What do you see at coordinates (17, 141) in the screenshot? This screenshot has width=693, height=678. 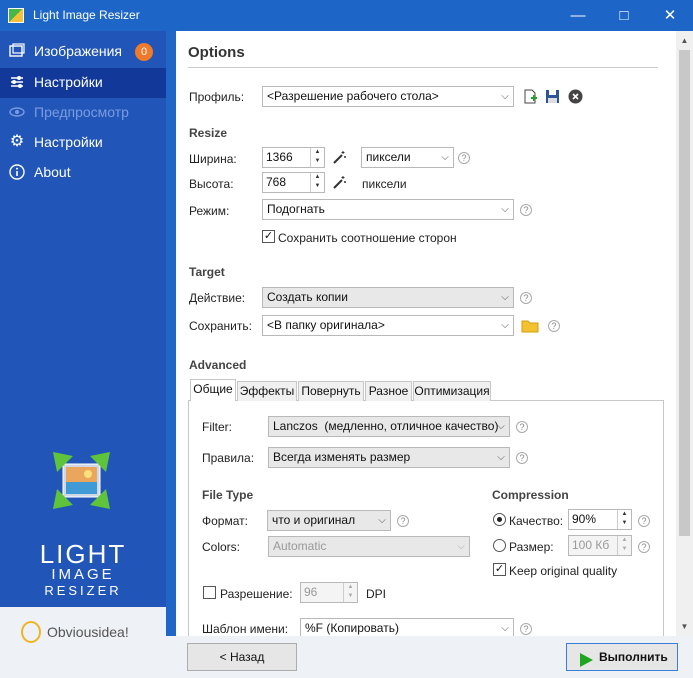 I see `gear-icon: ⚙` at bounding box center [17, 141].